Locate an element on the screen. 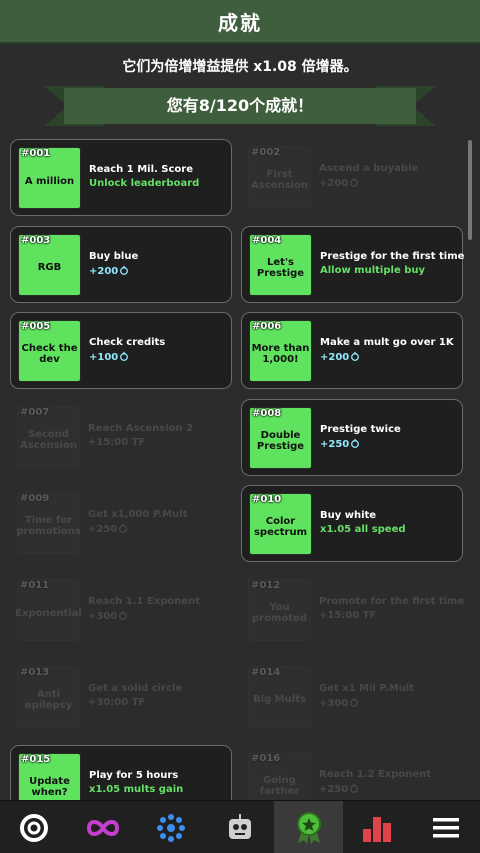 The width and height of the screenshot is (480, 853). achievement-name: Time for promotions is located at coordinates (48, 526).